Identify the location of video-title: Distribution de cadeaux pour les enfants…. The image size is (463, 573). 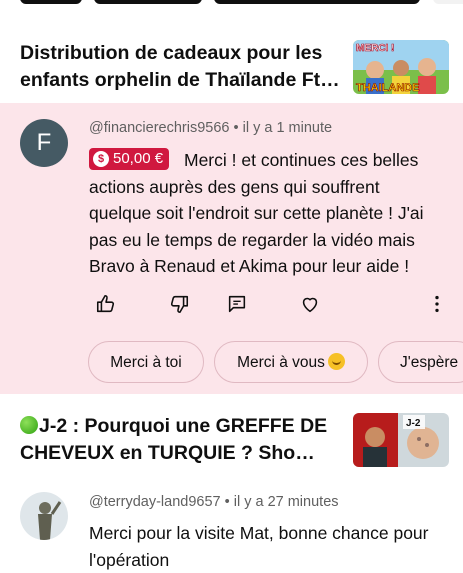
(182, 67).